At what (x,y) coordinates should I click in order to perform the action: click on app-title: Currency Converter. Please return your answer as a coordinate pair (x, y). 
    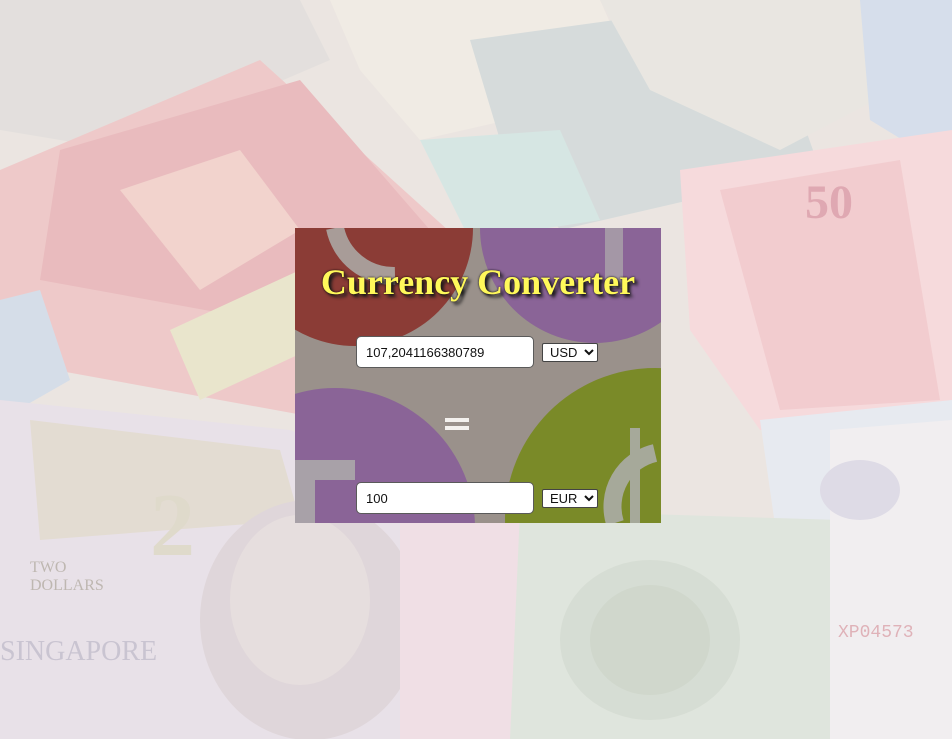
    Looking at the image, I should click on (478, 282).